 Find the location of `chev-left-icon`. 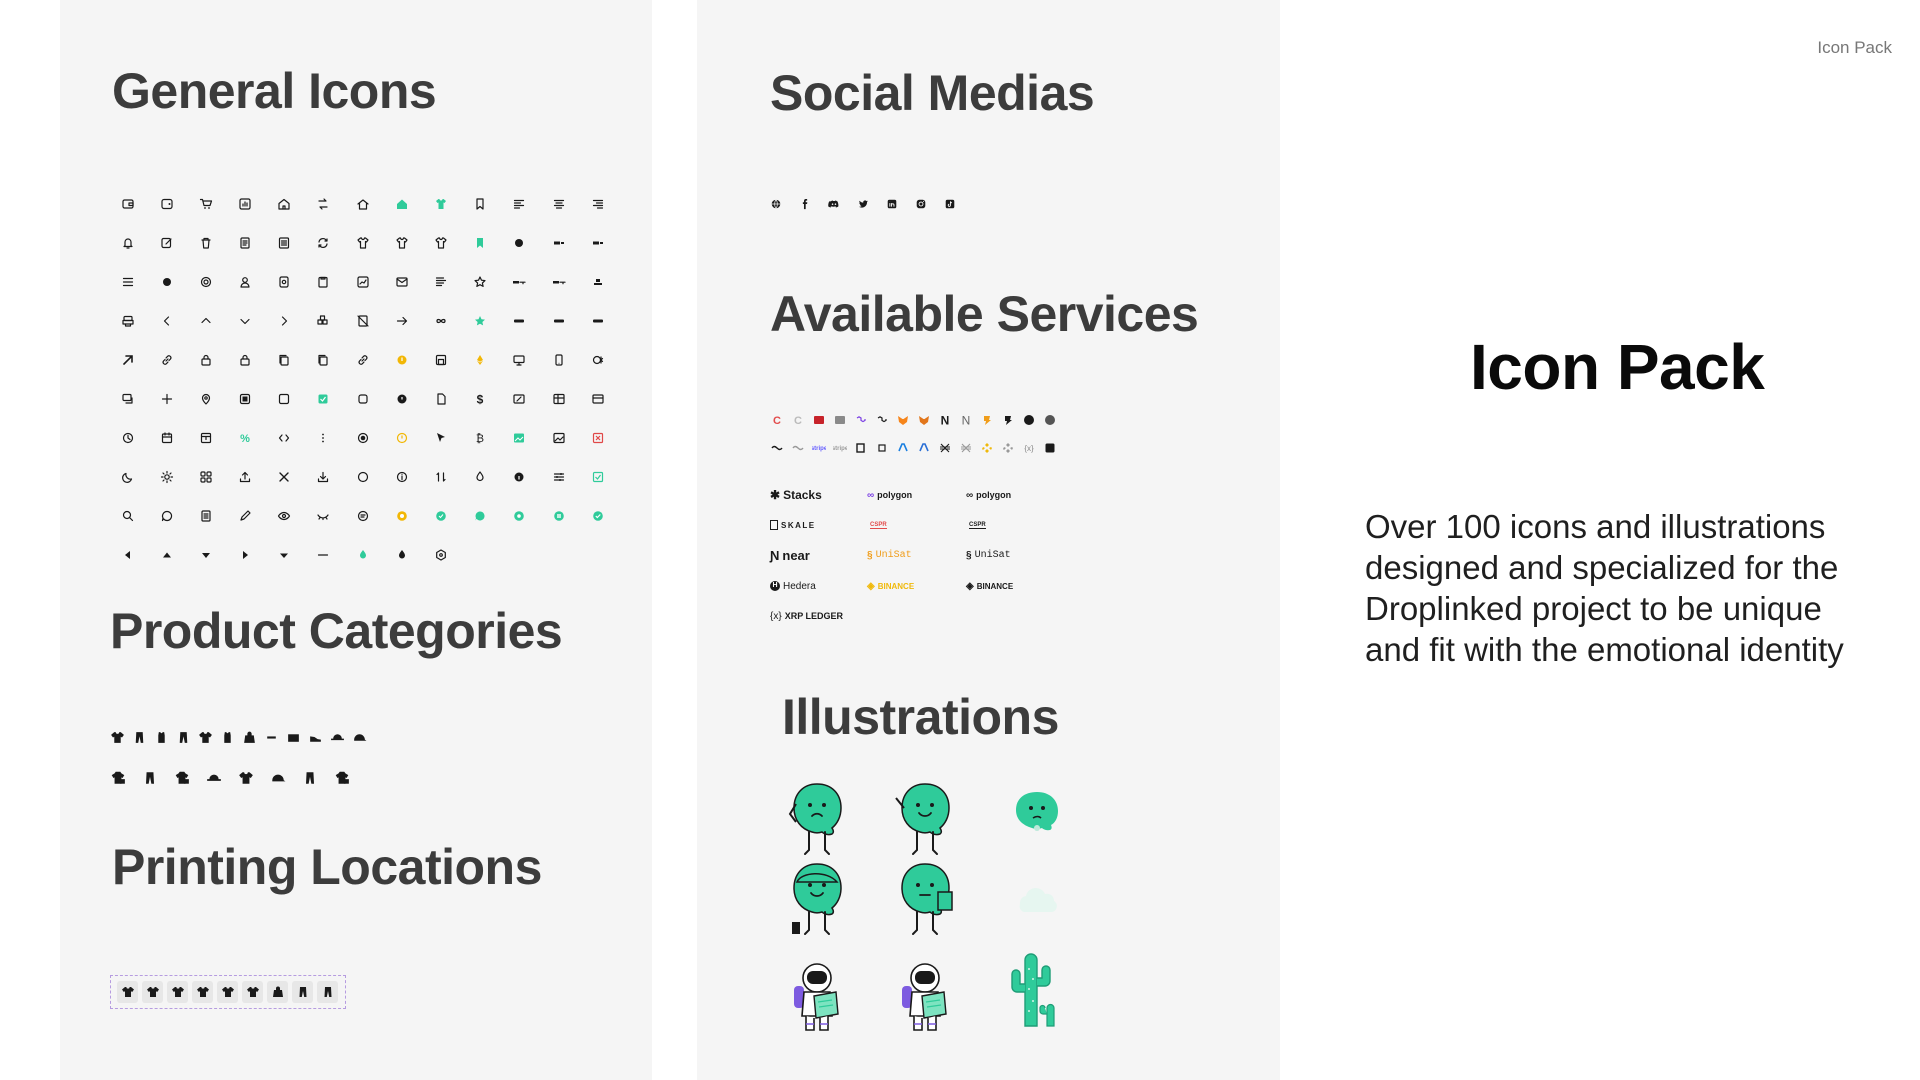

chev-left-icon is located at coordinates (166, 320).